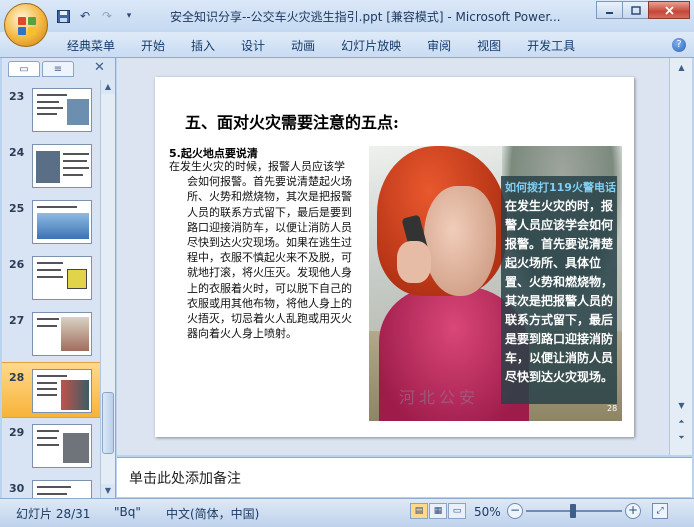  Describe the element at coordinates (53, 514) in the screenshot. I see `slide-count: 幻灯片 28/31` at that location.